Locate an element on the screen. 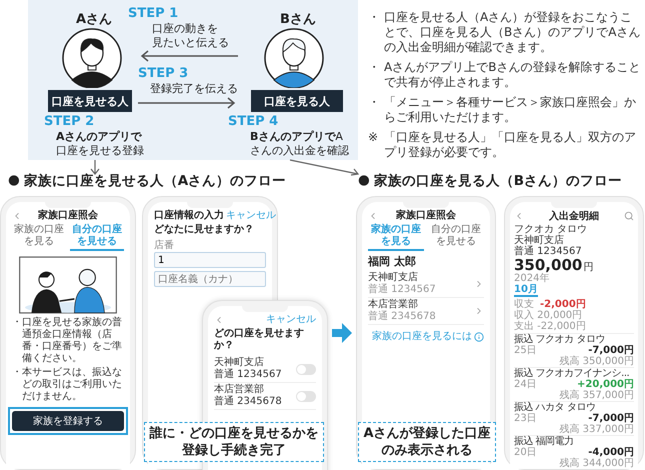 Image resolution: width=645 pixels, height=470 pixels. note-text: 「メニュー＞各種サービス＞家族口座照会」からご利用いただけます。 is located at coordinates (510, 110).